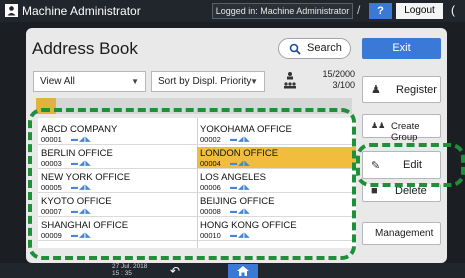 The image size is (465, 278). I want to click on search-button: Search, so click(314, 48).